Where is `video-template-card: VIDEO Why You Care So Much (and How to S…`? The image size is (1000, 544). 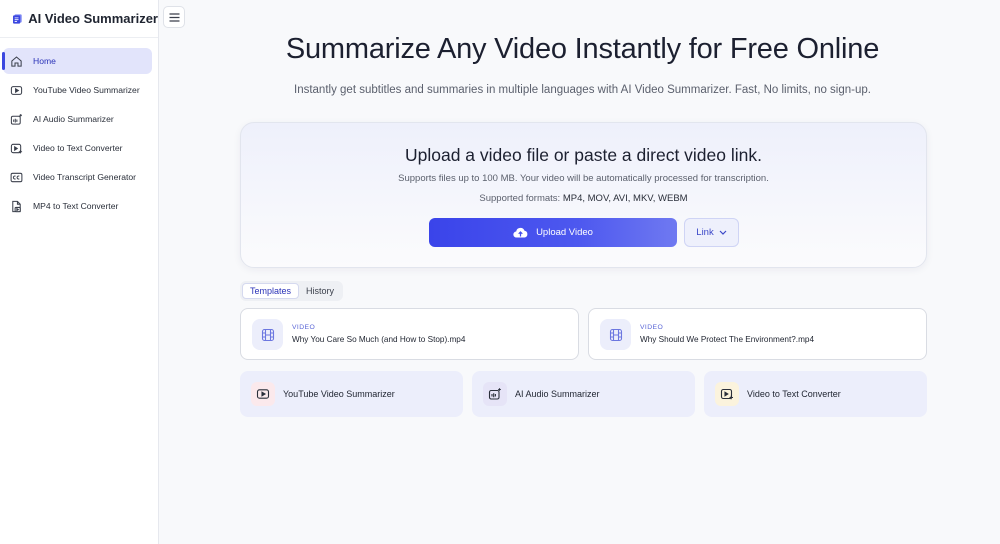 video-template-card: VIDEO Why You Care So Much (and How to S… is located at coordinates (409, 334).